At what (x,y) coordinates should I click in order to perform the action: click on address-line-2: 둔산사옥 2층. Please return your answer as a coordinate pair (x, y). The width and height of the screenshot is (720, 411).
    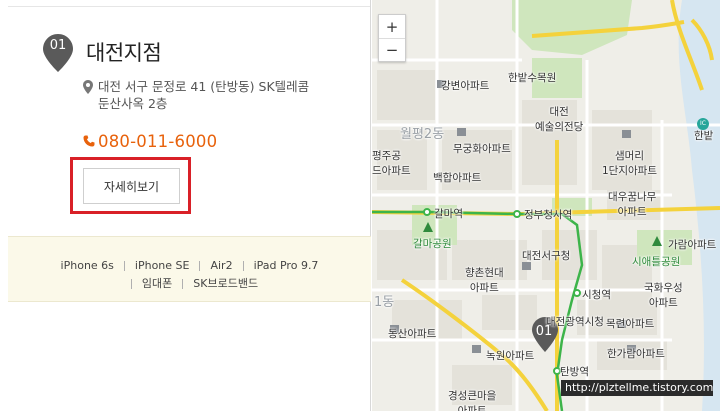
    Looking at the image, I should click on (133, 103).